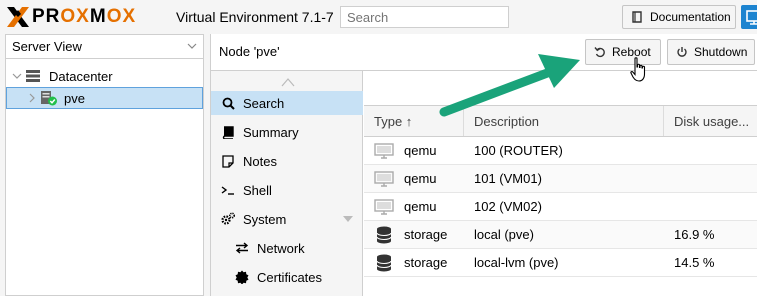 Image resolution: width=757 pixels, height=296 pixels. What do you see at coordinates (599, 52) in the screenshot?
I see `undo-icon` at bounding box center [599, 52].